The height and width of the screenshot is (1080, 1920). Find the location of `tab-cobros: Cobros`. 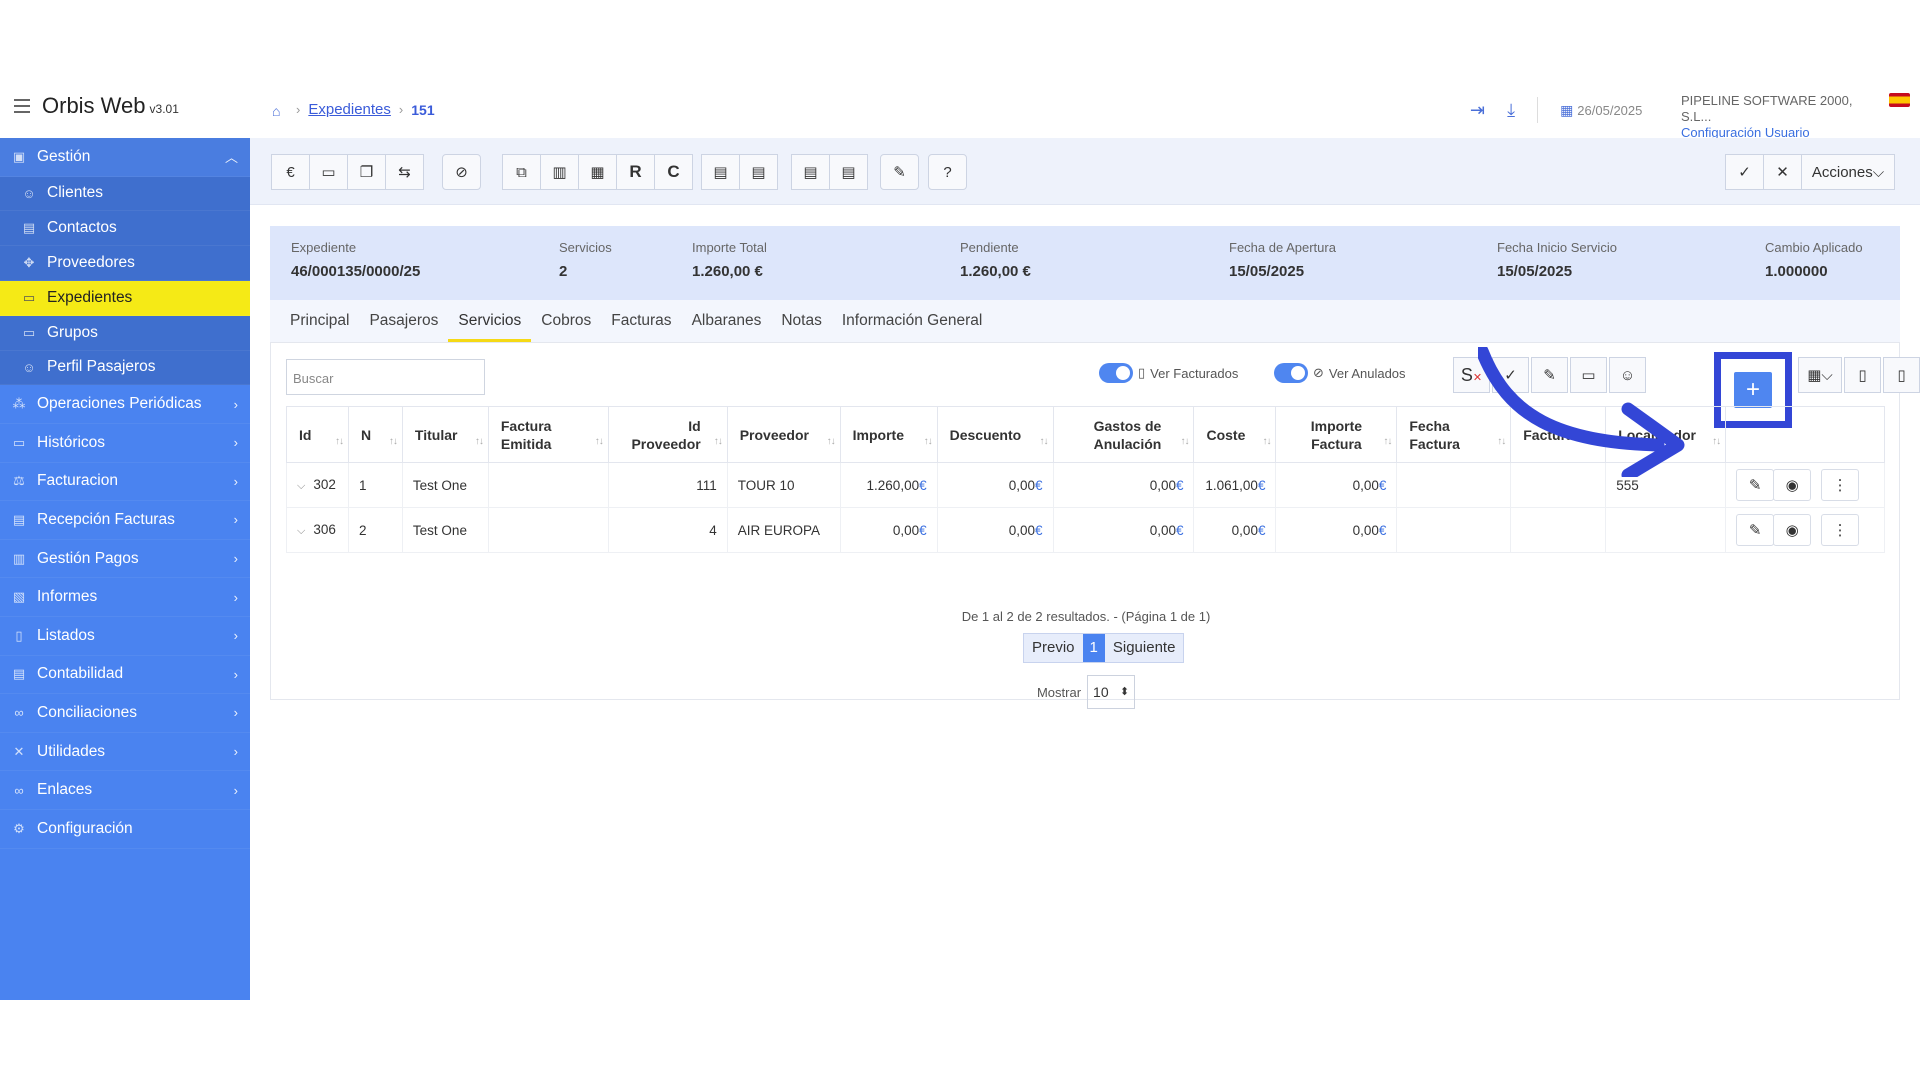

tab-cobros: Cobros is located at coordinates (566, 321).